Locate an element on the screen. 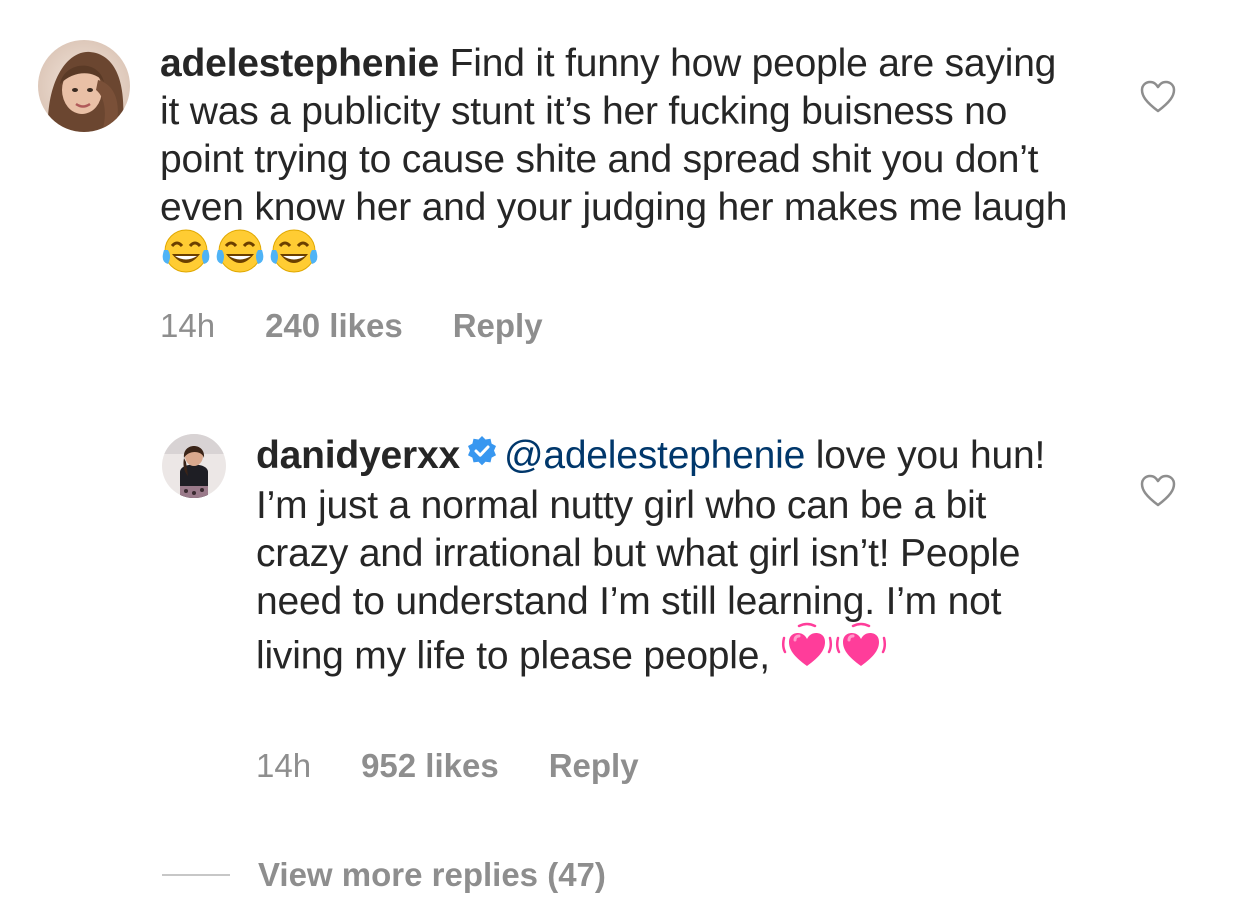  divider-line is located at coordinates (196, 875).